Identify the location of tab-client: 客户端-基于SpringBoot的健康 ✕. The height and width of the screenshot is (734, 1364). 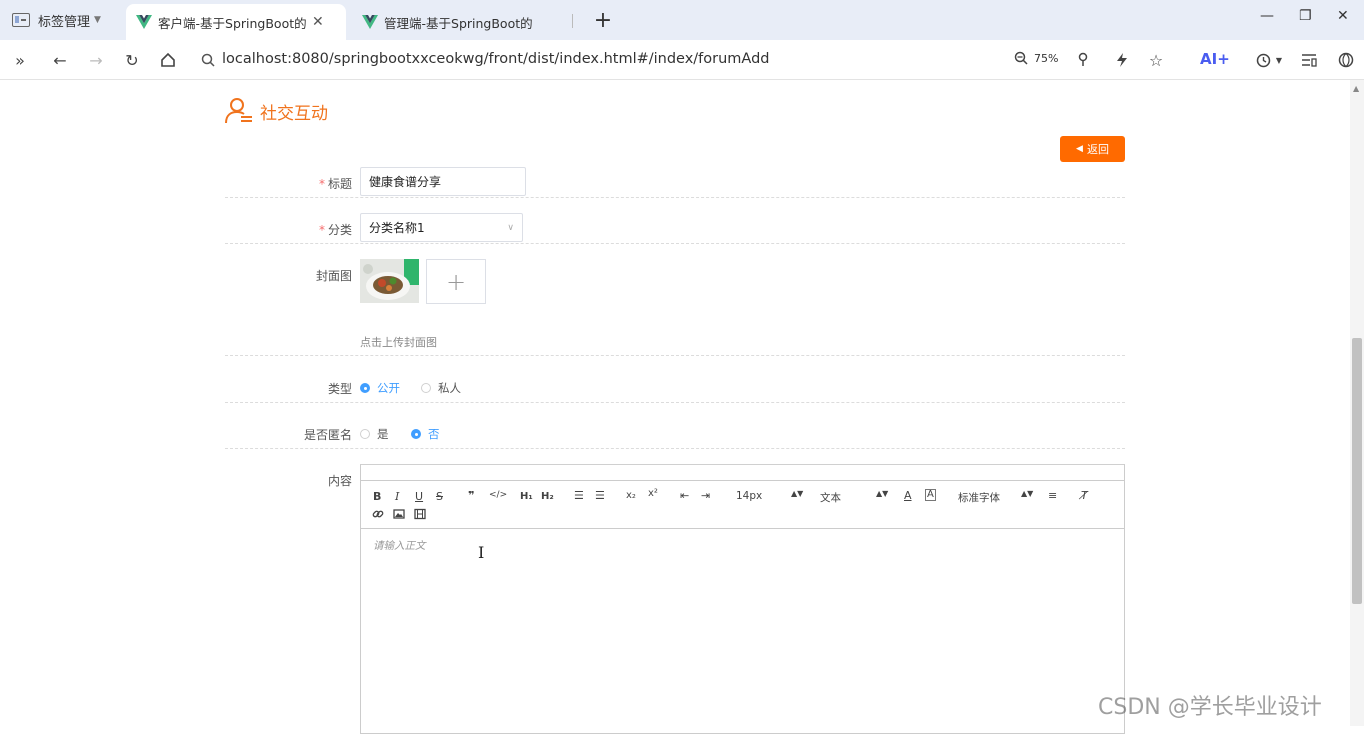
(236, 22).